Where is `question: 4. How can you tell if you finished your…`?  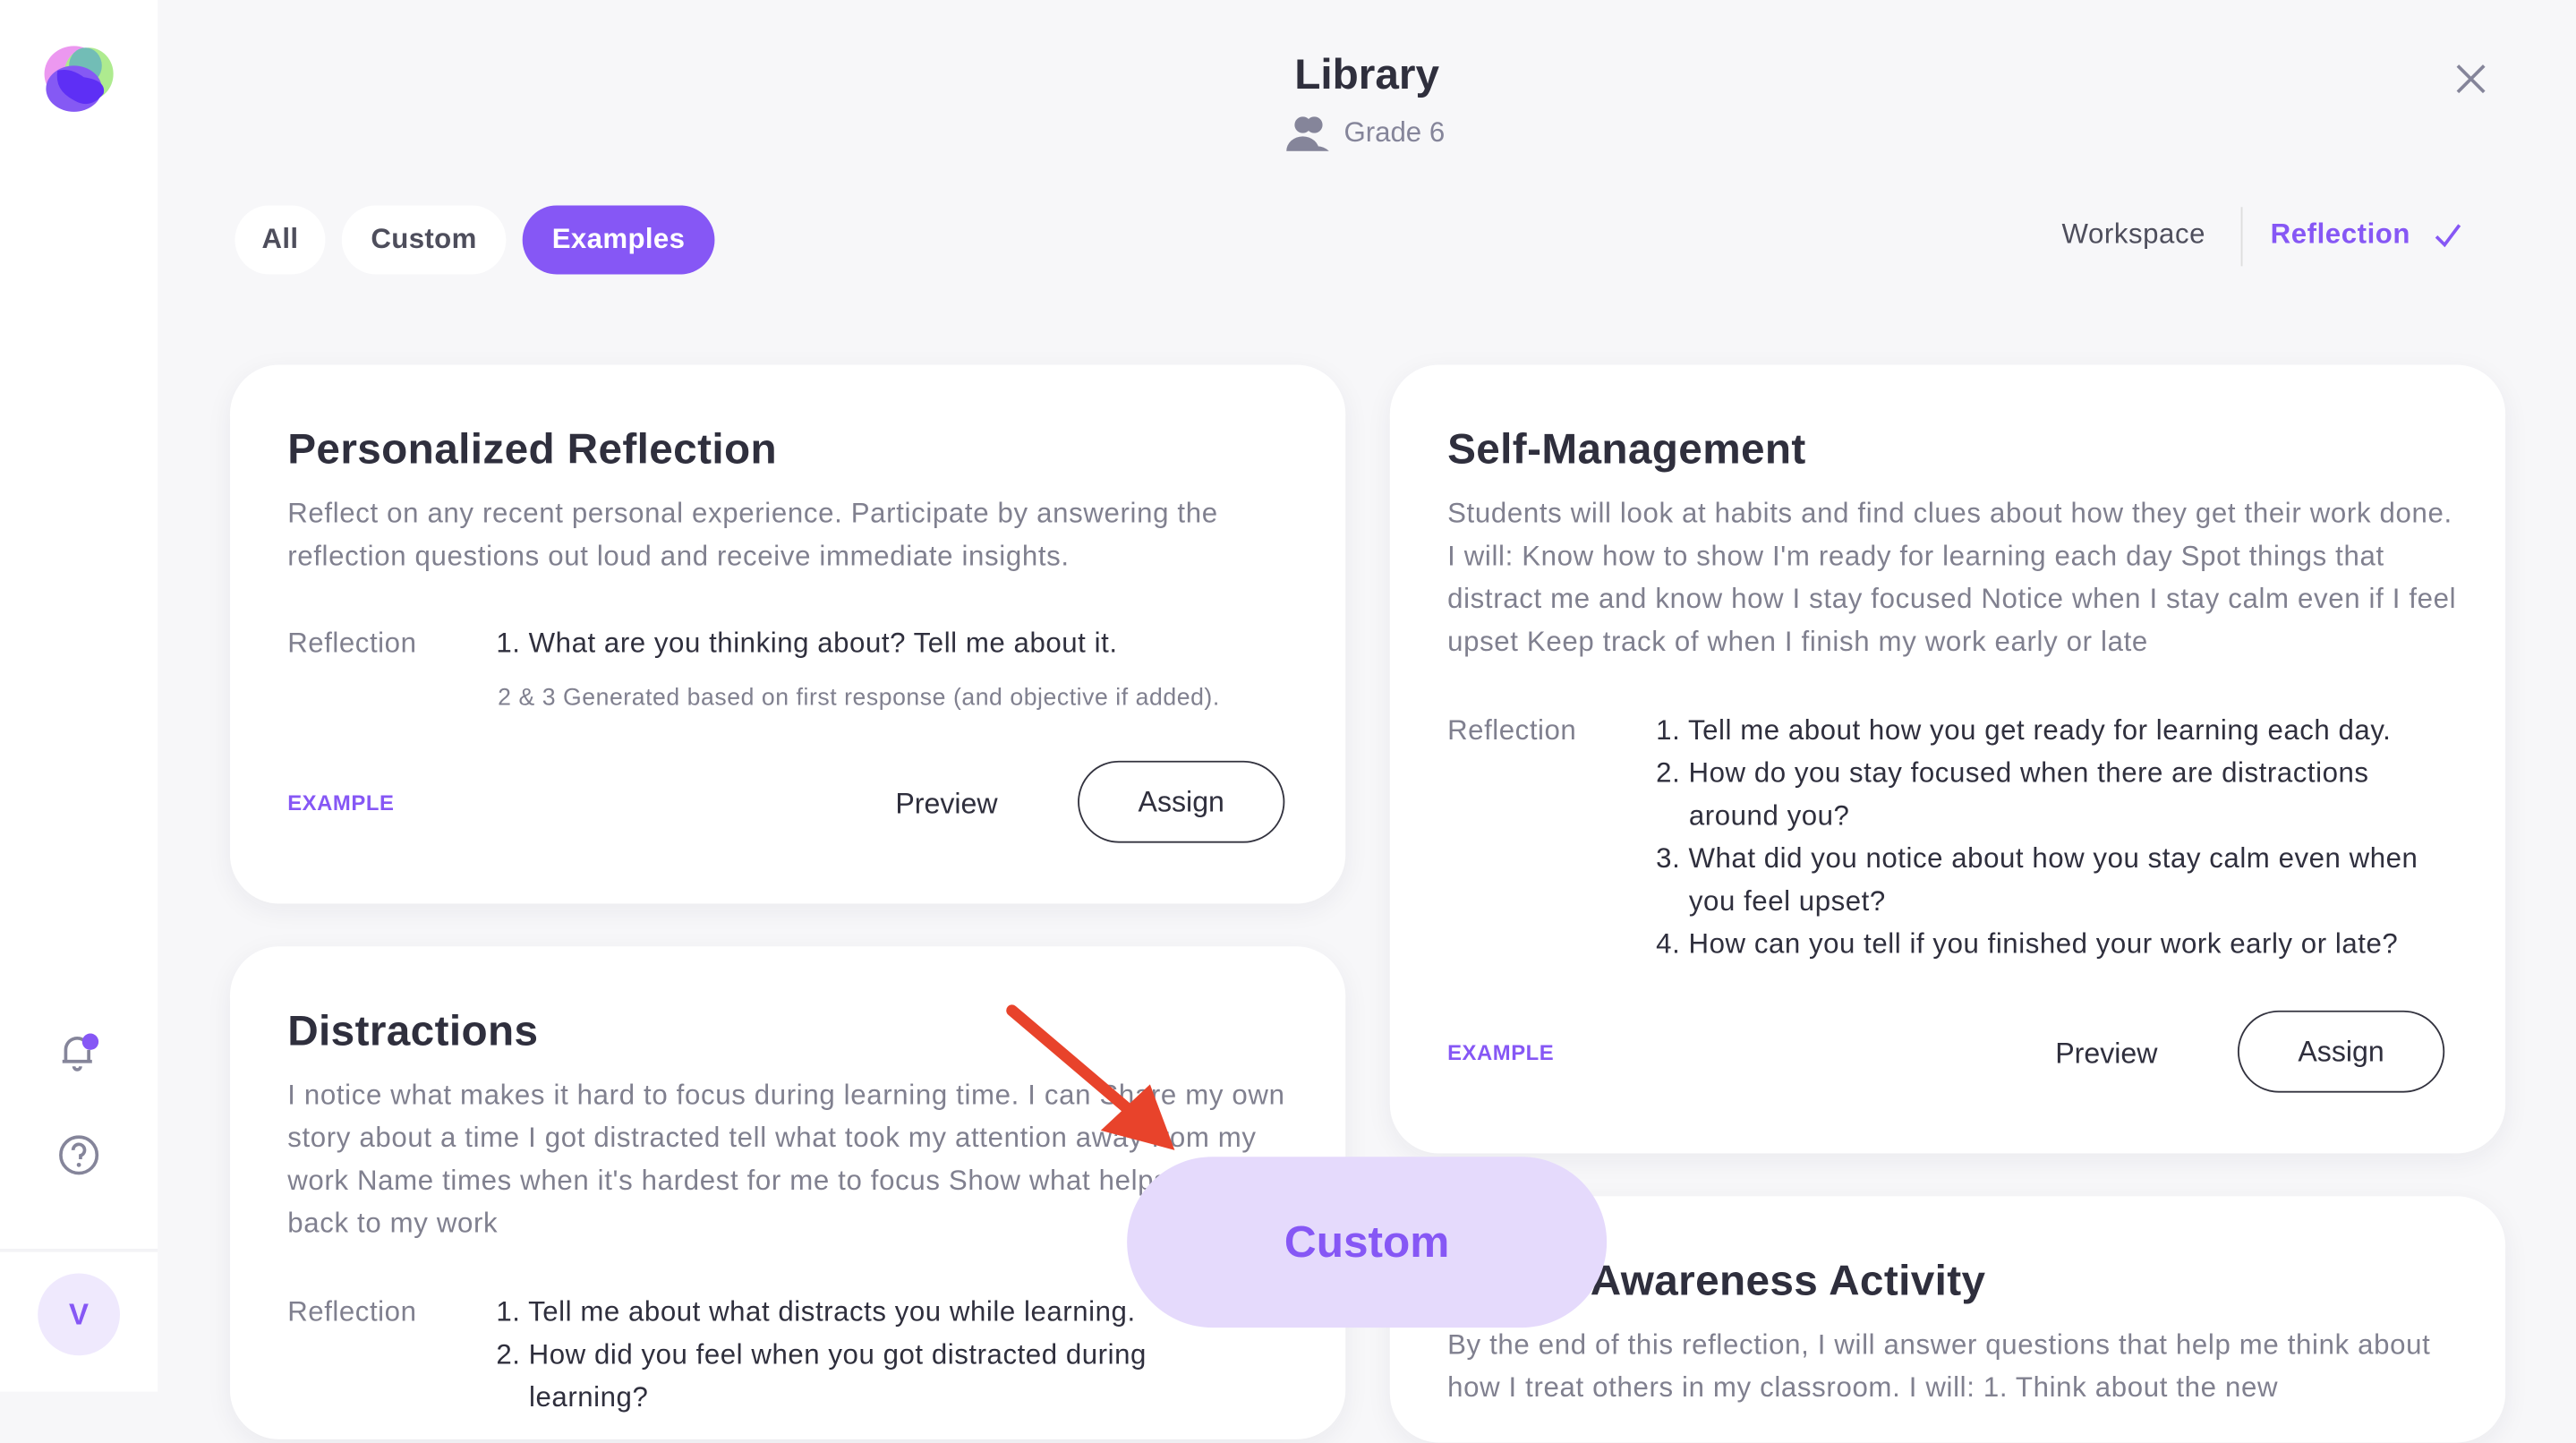 question: 4. How can you tell if you finished your… is located at coordinates (2027, 944).